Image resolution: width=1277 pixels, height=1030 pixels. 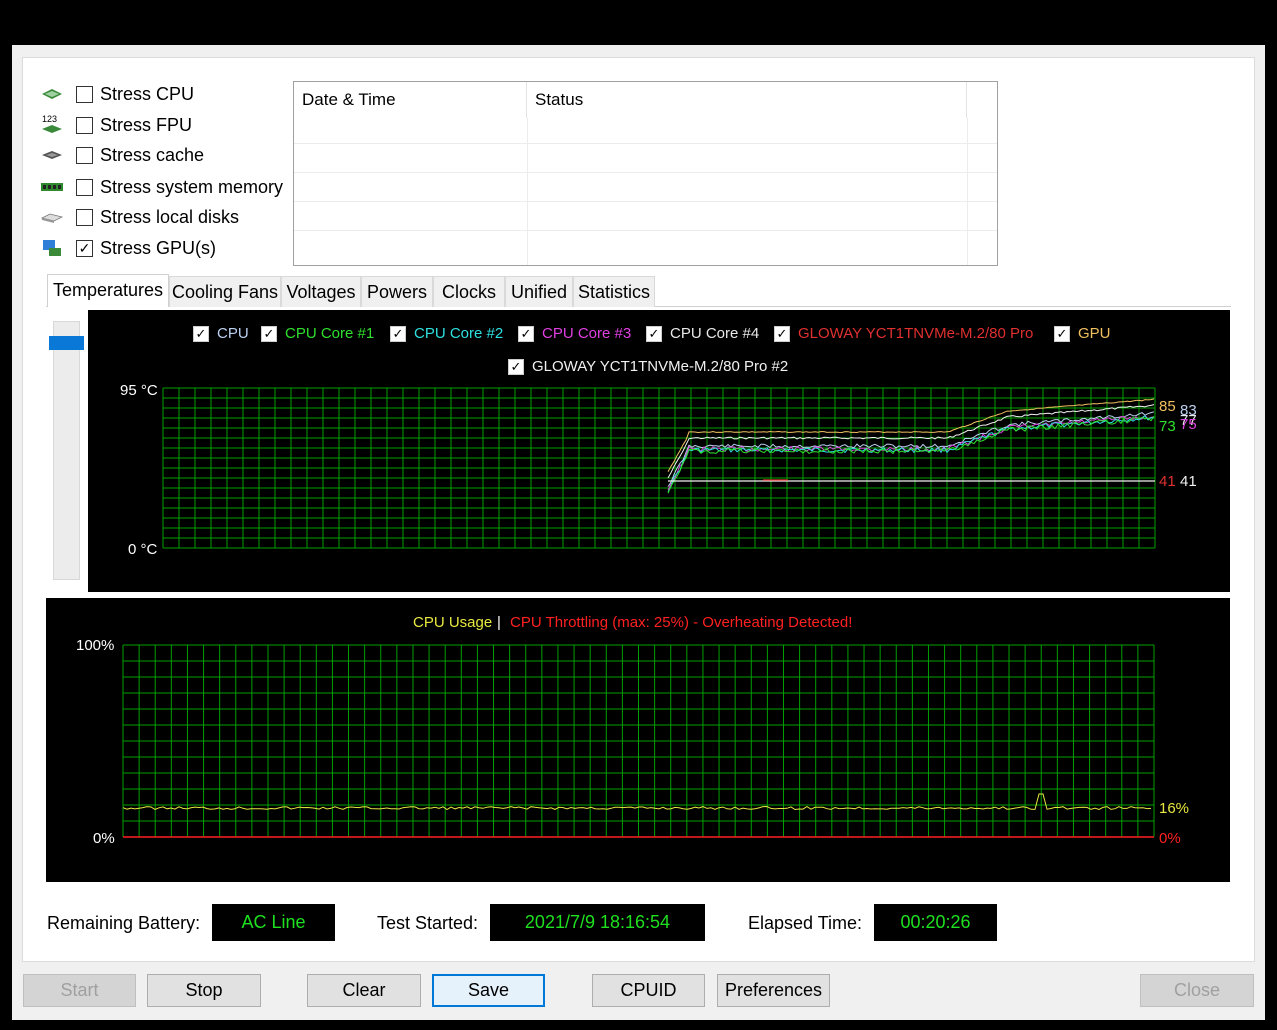 What do you see at coordinates (49, 119) in the screenshot?
I see `svg-text: 123` at bounding box center [49, 119].